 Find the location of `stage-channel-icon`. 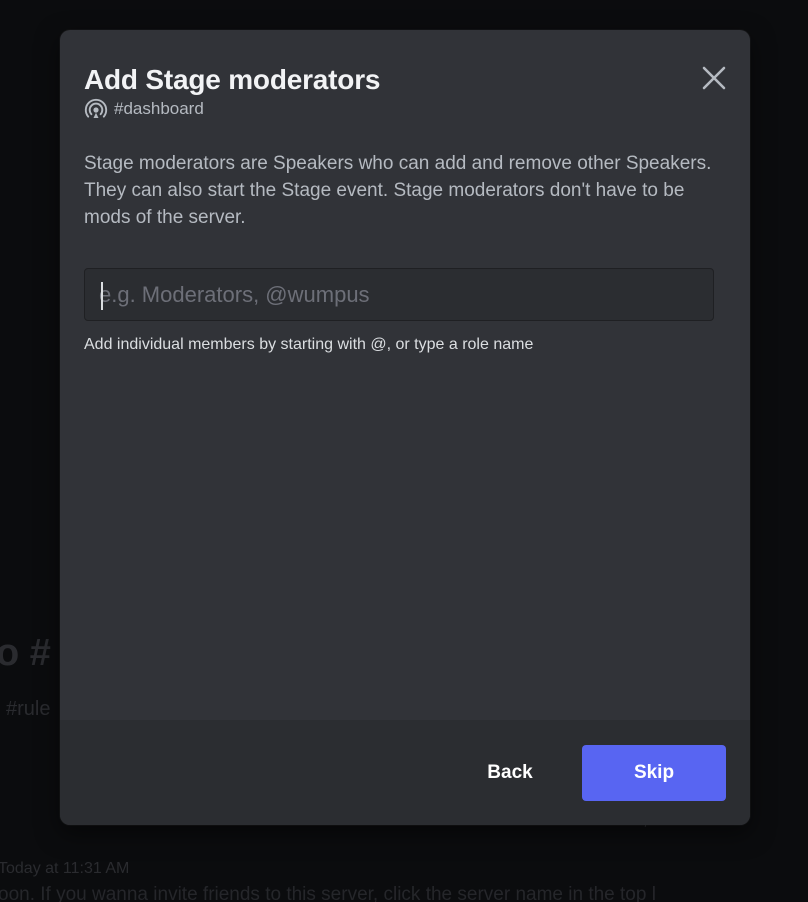

stage-channel-icon is located at coordinates (96, 108).